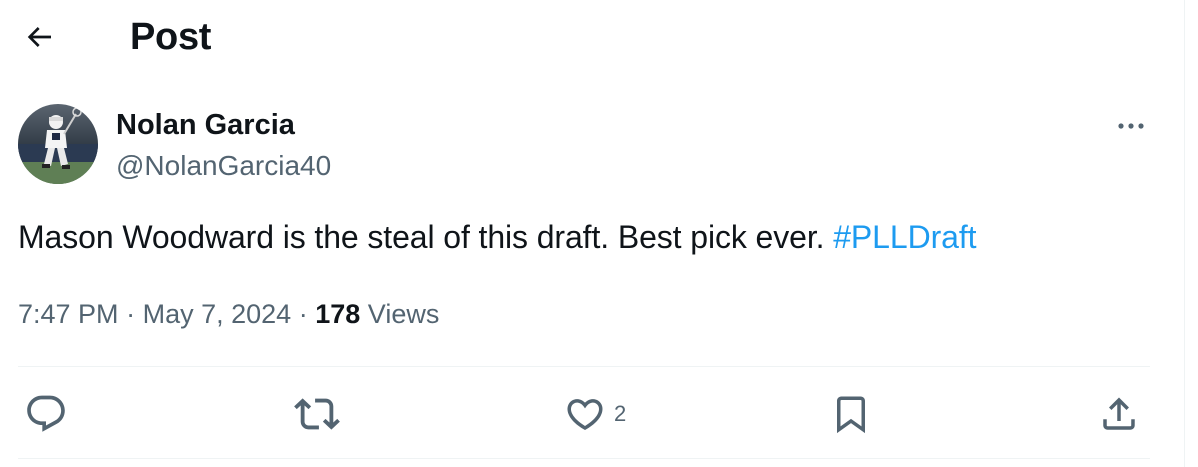  I want to click on hashtag-link: #PLLDraft, so click(904, 237).